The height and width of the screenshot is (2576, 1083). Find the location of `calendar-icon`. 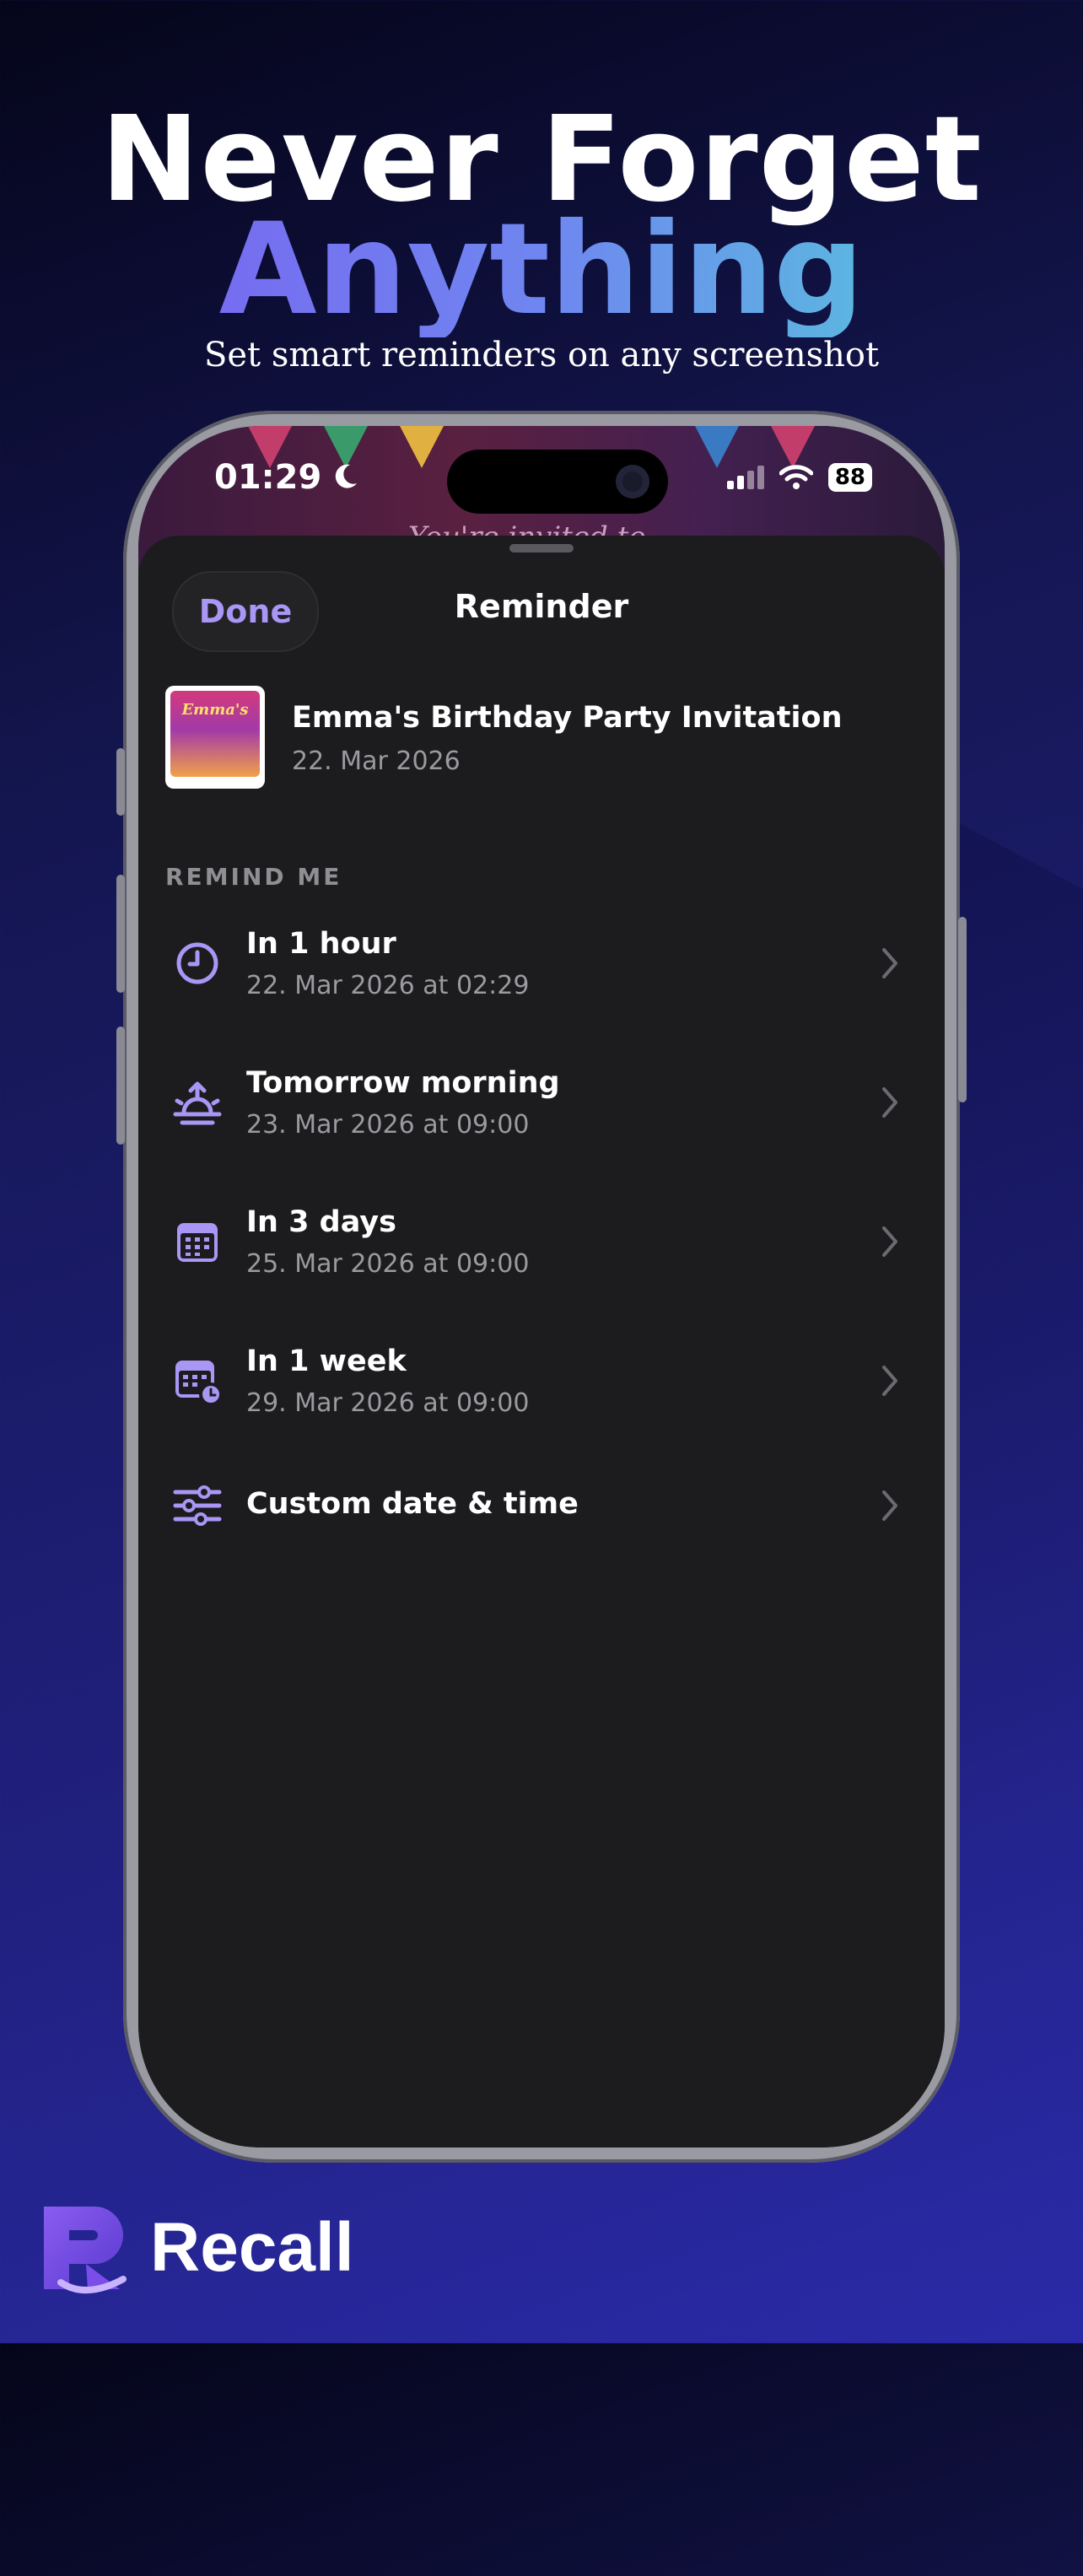

calendar-icon is located at coordinates (197, 1242).